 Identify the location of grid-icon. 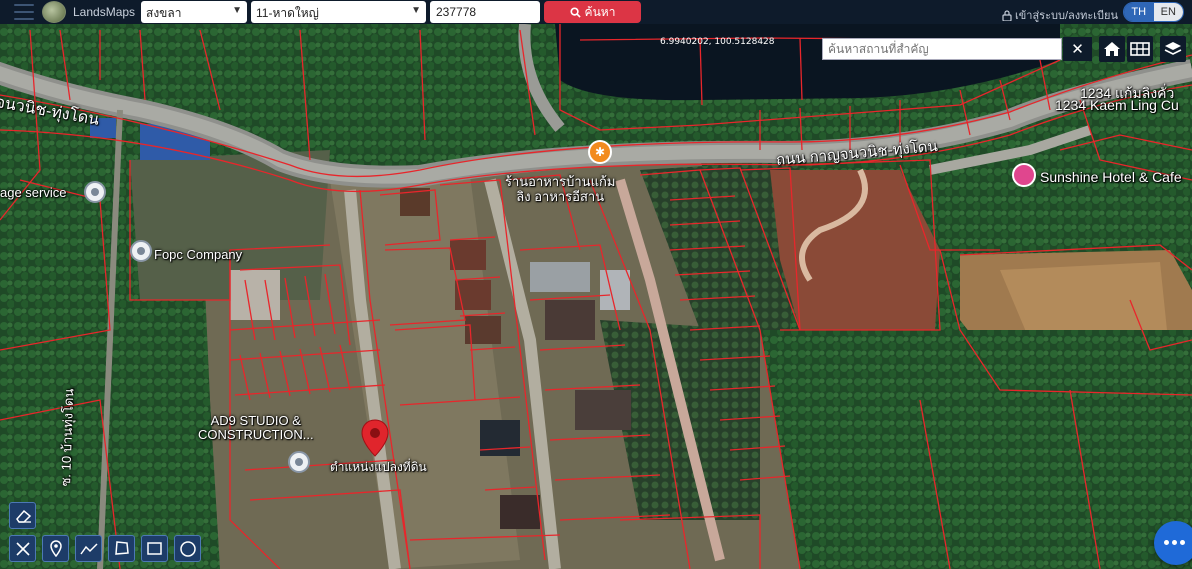
(1140, 49).